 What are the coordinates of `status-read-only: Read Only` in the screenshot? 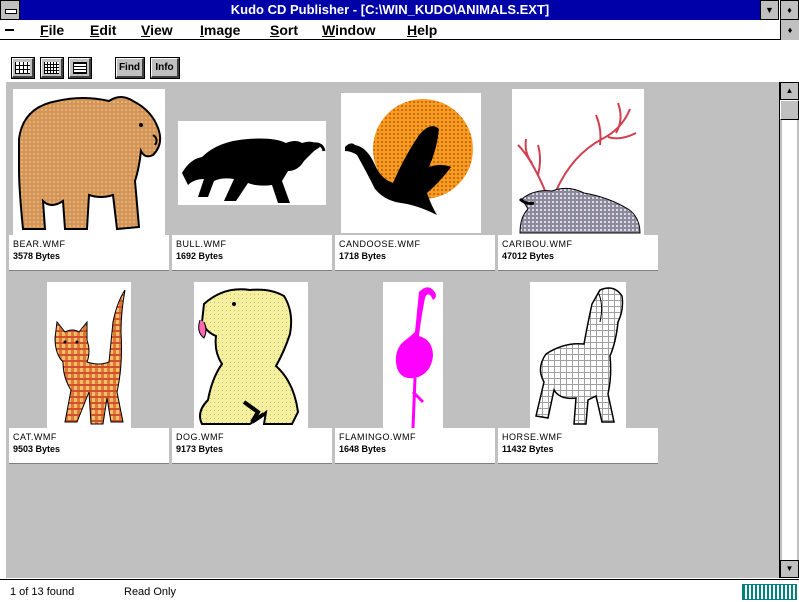 It's located at (150, 592).